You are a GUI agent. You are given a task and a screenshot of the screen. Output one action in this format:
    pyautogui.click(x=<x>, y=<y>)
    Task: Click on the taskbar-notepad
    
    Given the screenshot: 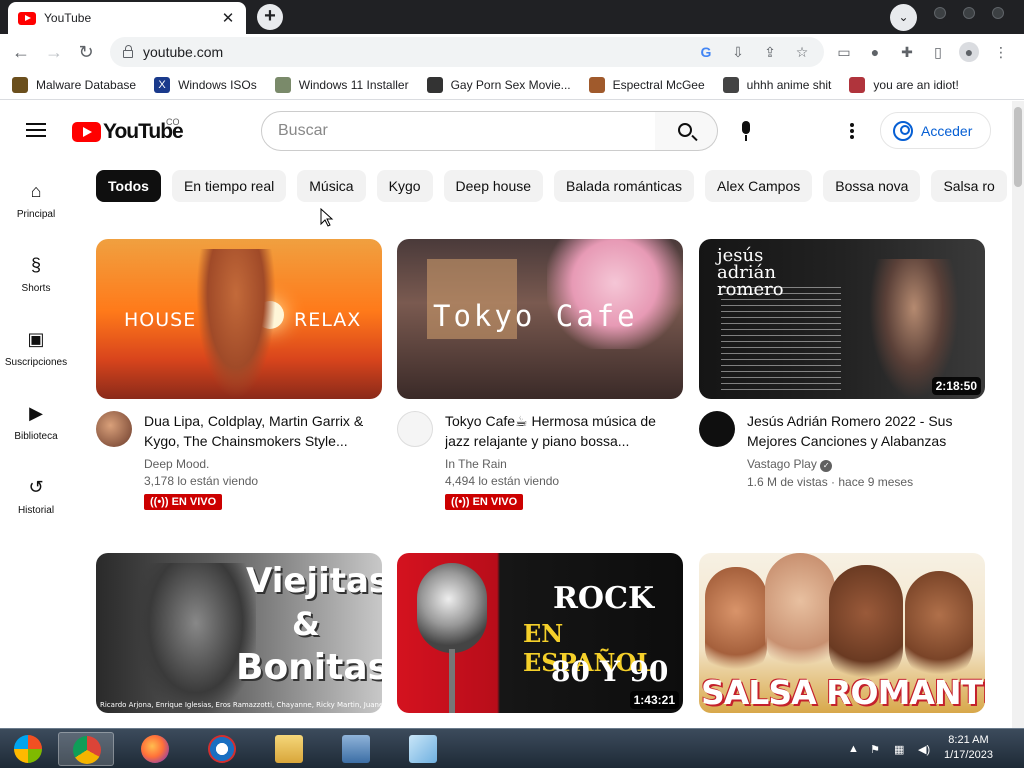 What is the action you would take?
    pyautogui.click(x=423, y=749)
    